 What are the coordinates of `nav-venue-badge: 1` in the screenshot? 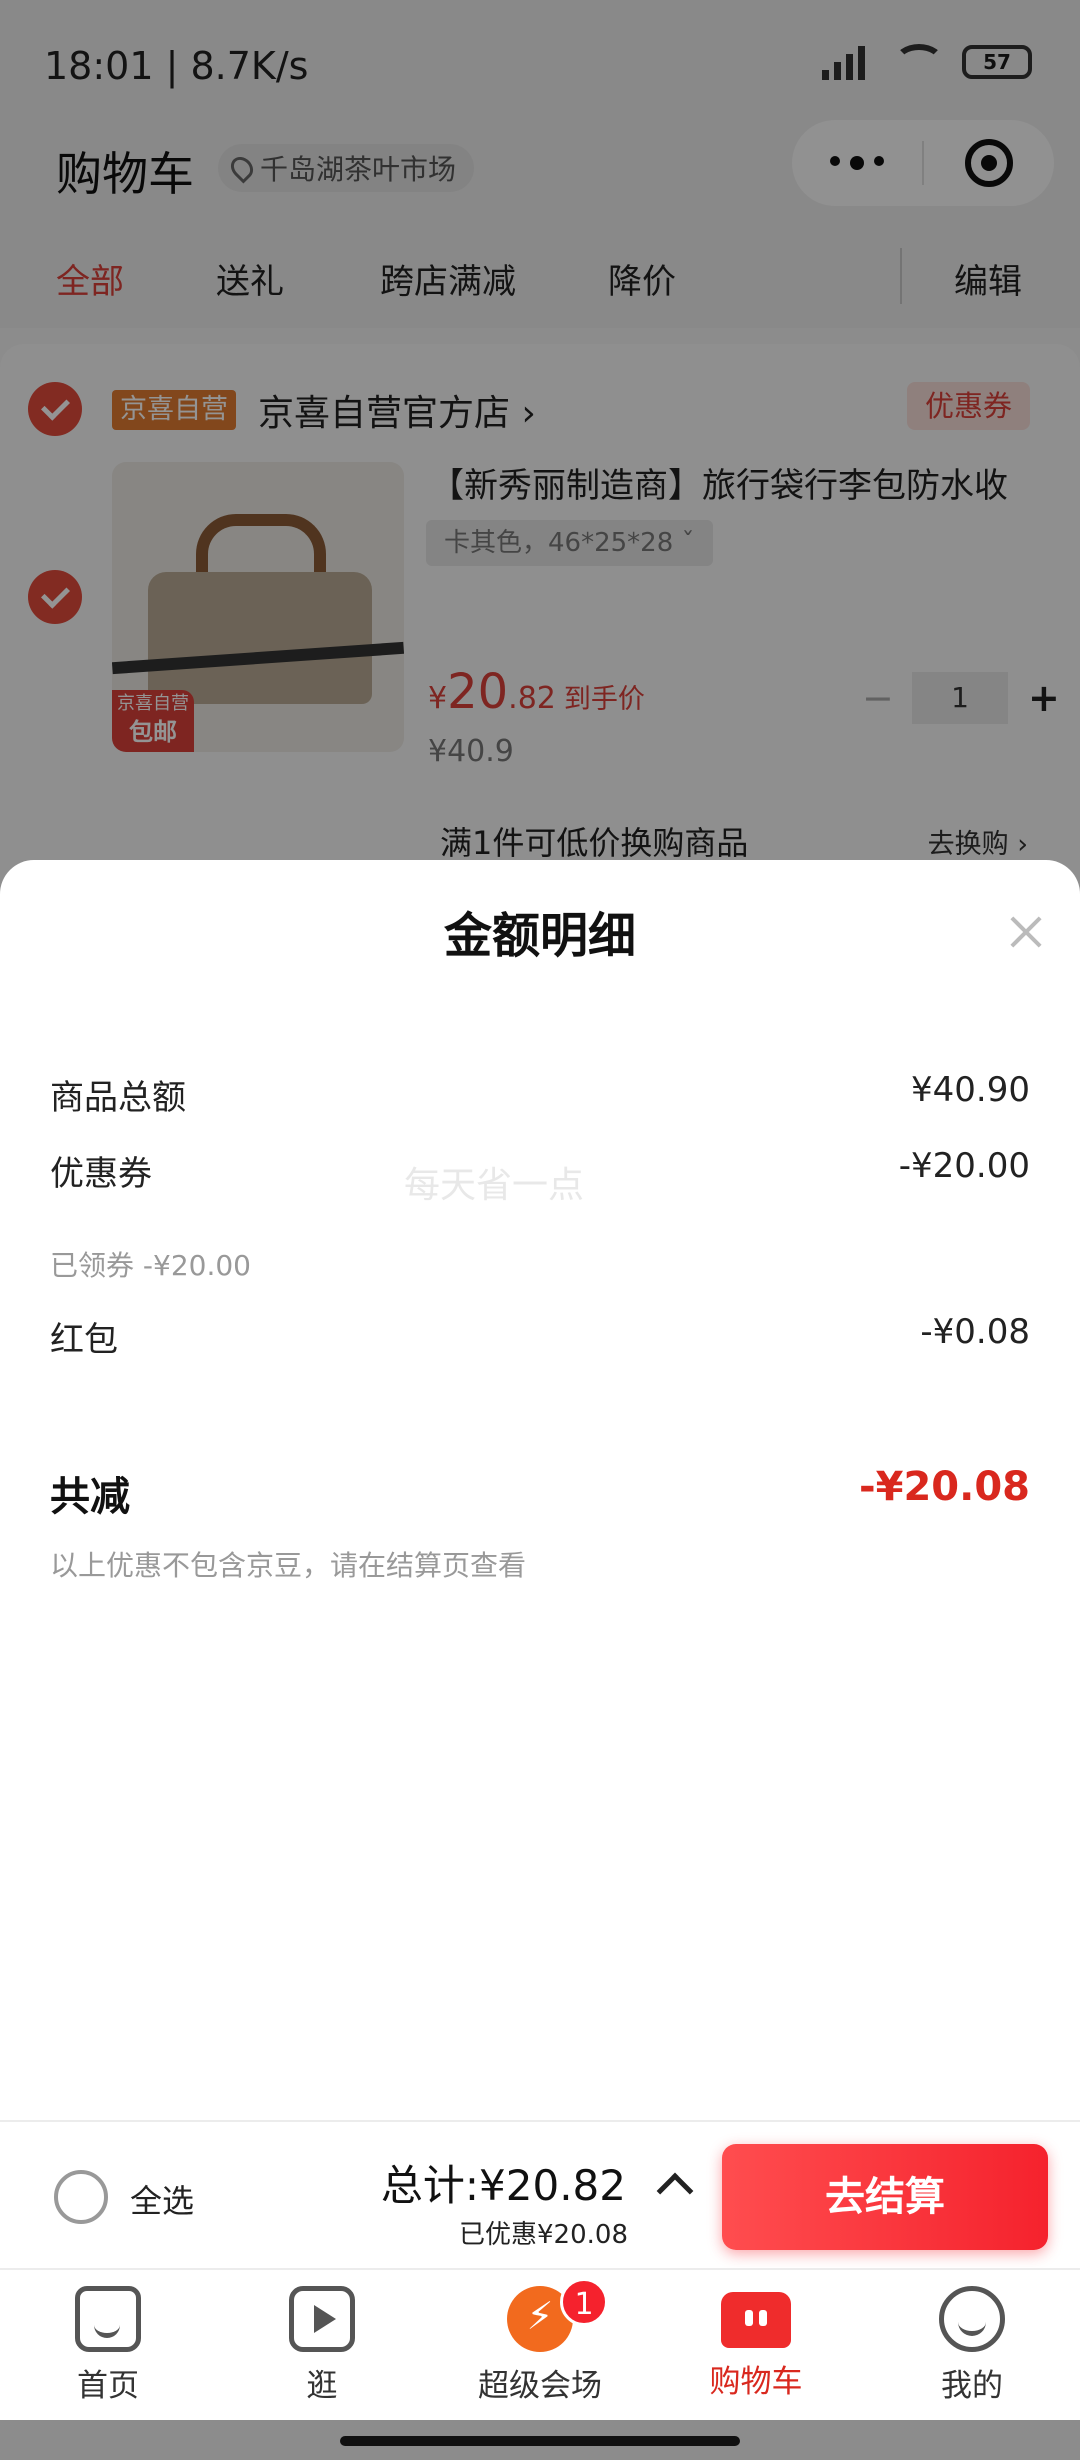 It's located at (584, 2302).